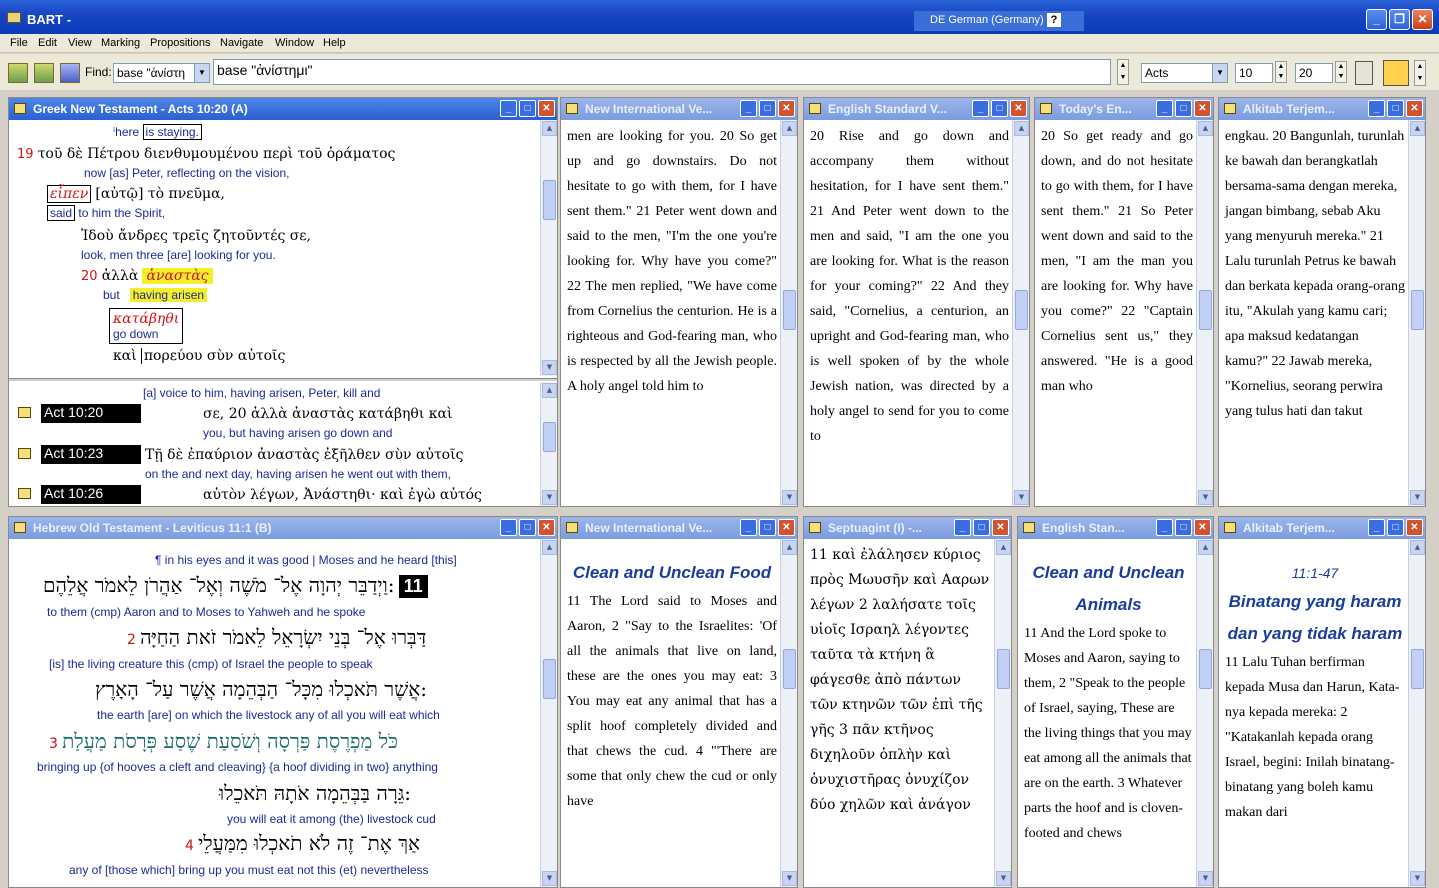  I want to click on splitter, so click(283, 379).